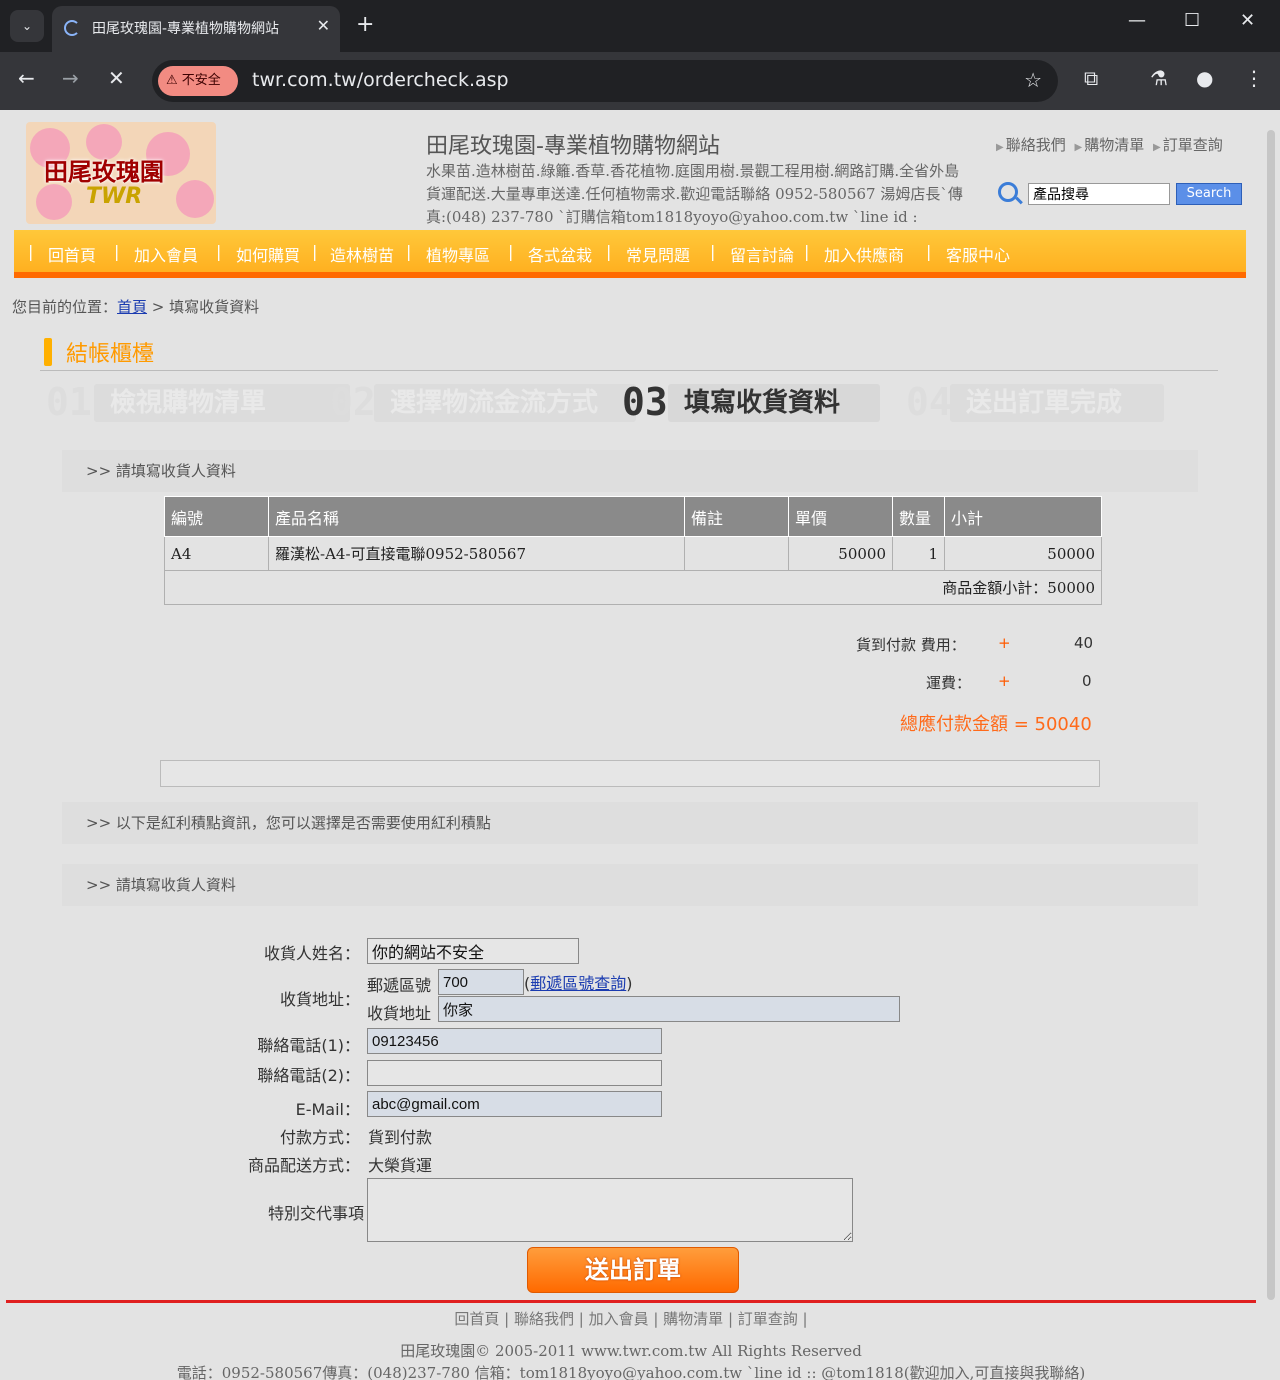 The image size is (1280, 1380). What do you see at coordinates (736, 516) in the screenshot?
I see `col-note: 備註` at bounding box center [736, 516].